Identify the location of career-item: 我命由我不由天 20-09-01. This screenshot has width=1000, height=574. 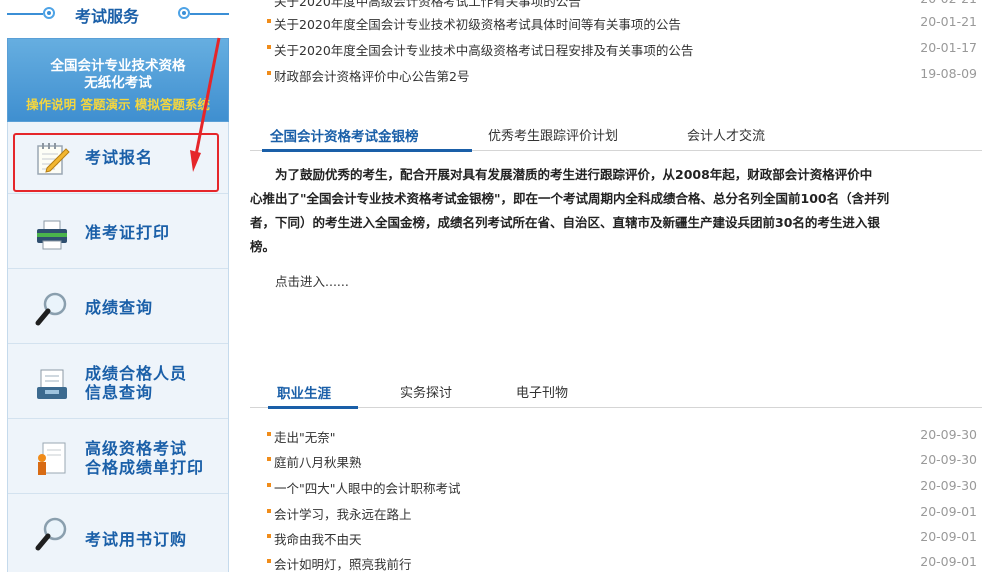
(615, 537).